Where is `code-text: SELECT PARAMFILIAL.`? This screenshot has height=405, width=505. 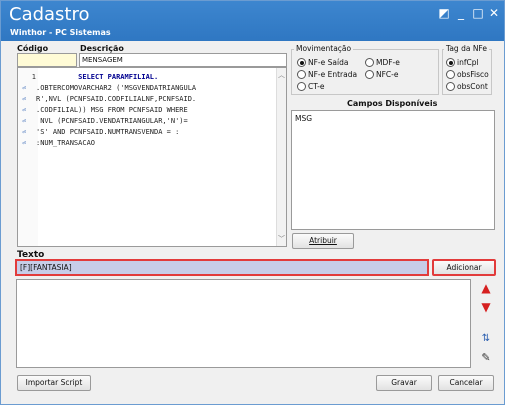
code-text: SELECT PARAMFILIAL. is located at coordinates (118, 77).